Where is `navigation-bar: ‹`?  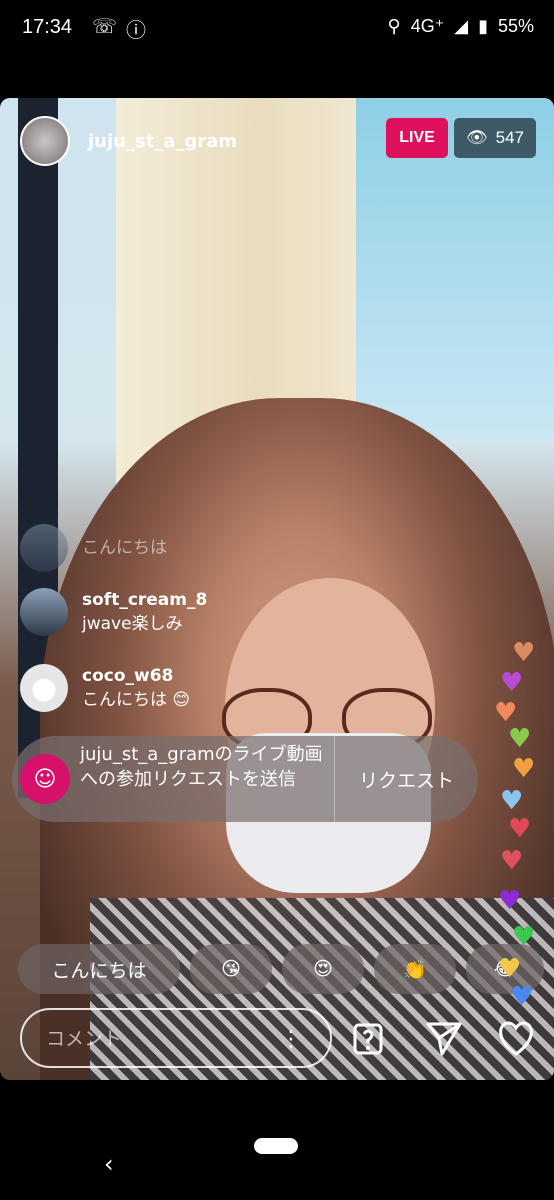
navigation-bar: ‹ is located at coordinates (277, 1140).